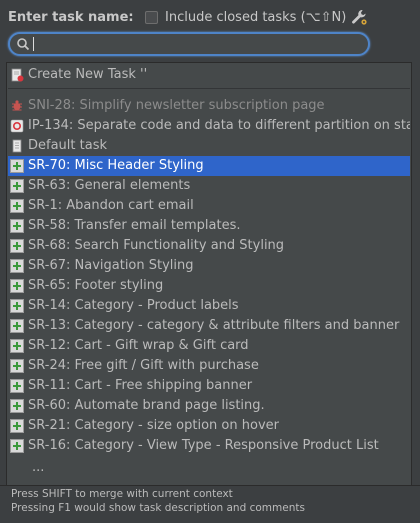 This screenshot has width=420, height=523. I want to click on task-list-item-label: SR-68: Search Functionality and Styling, so click(156, 245).